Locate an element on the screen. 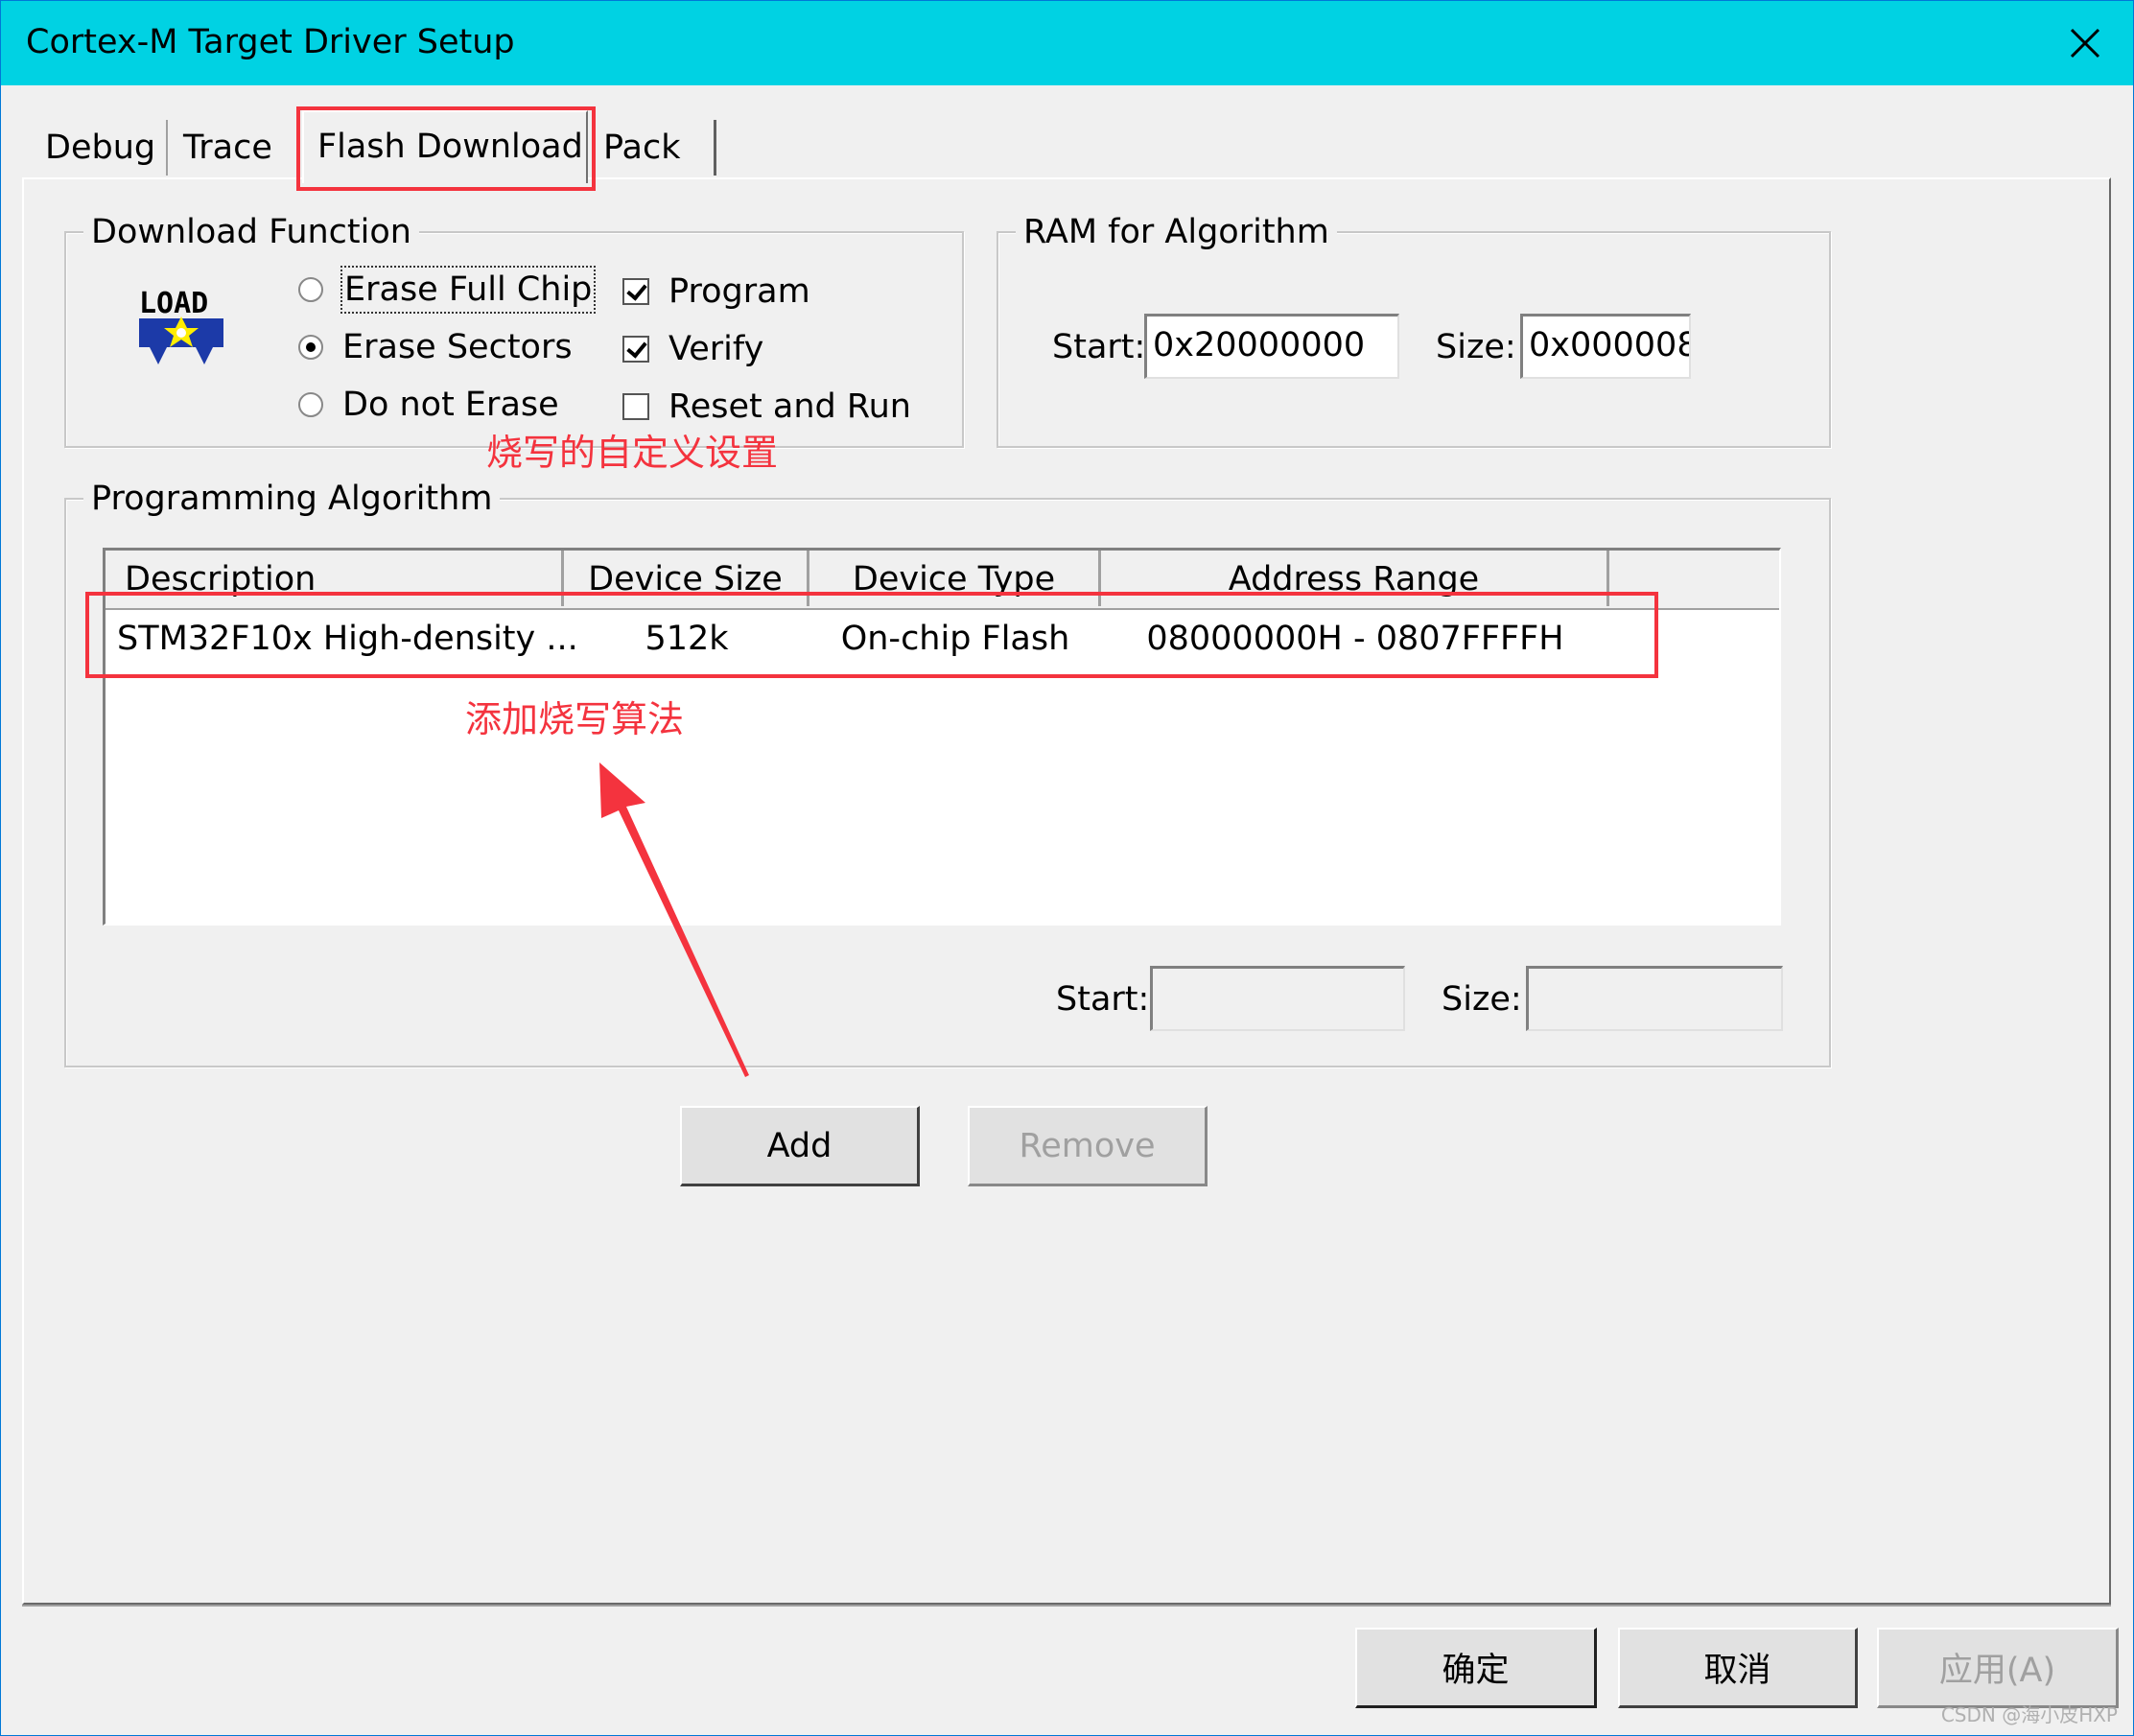 The height and width of the screenshot is (1736, 2134). algo-start-label: Start: is located at coordinates (1103, 999).